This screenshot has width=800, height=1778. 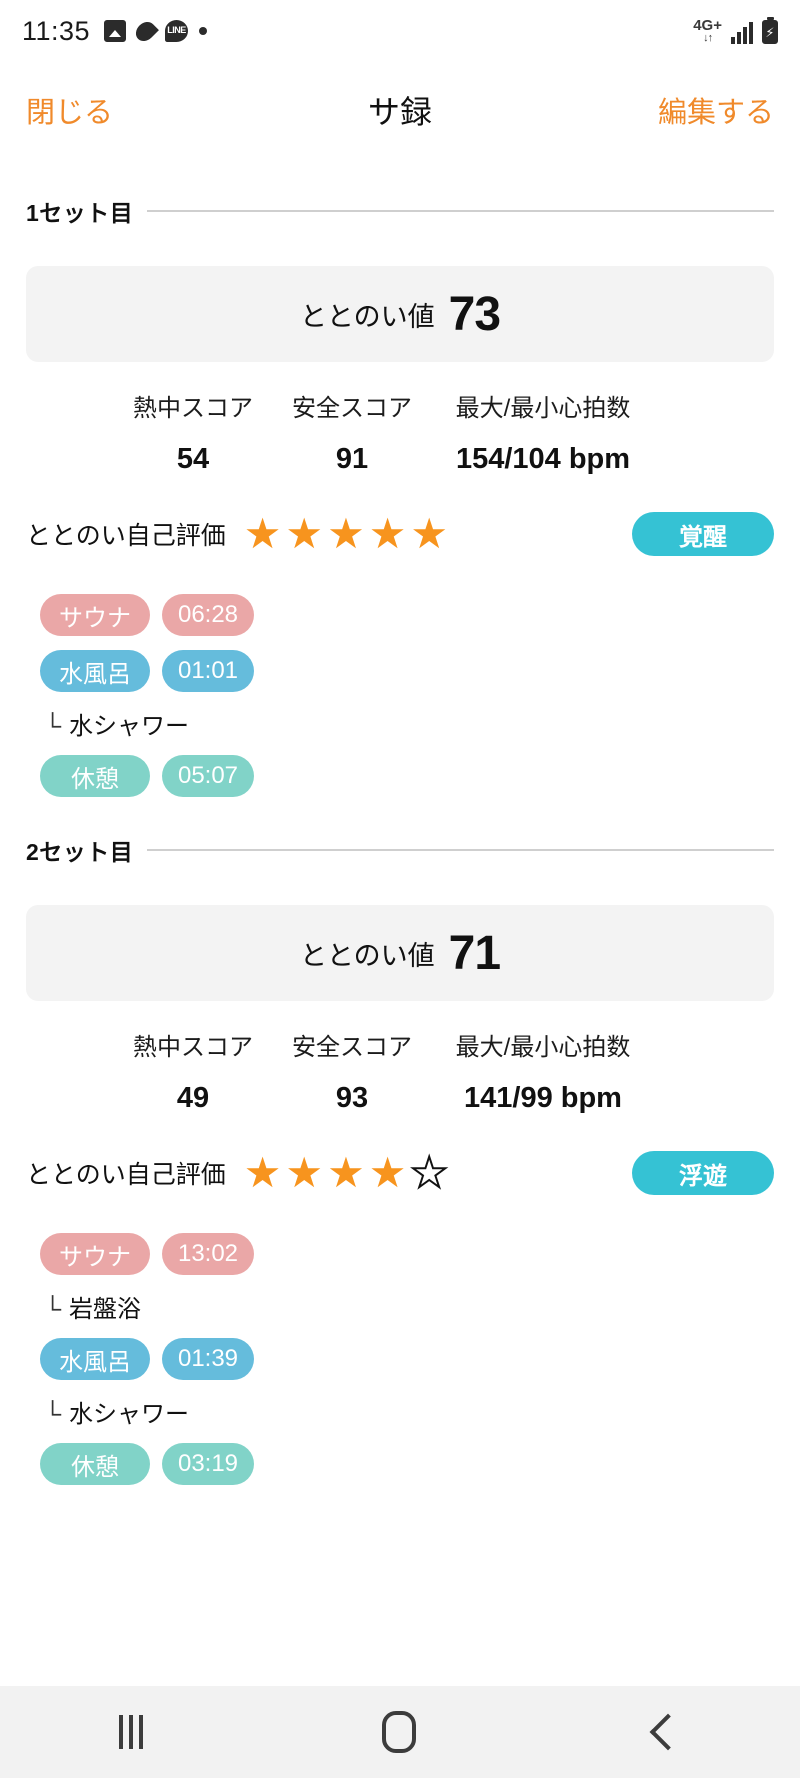 What do you see at coordinates (352, 1098) in the screenshot?
I see `metric-value: 93` at bounding box center [352, 1098].